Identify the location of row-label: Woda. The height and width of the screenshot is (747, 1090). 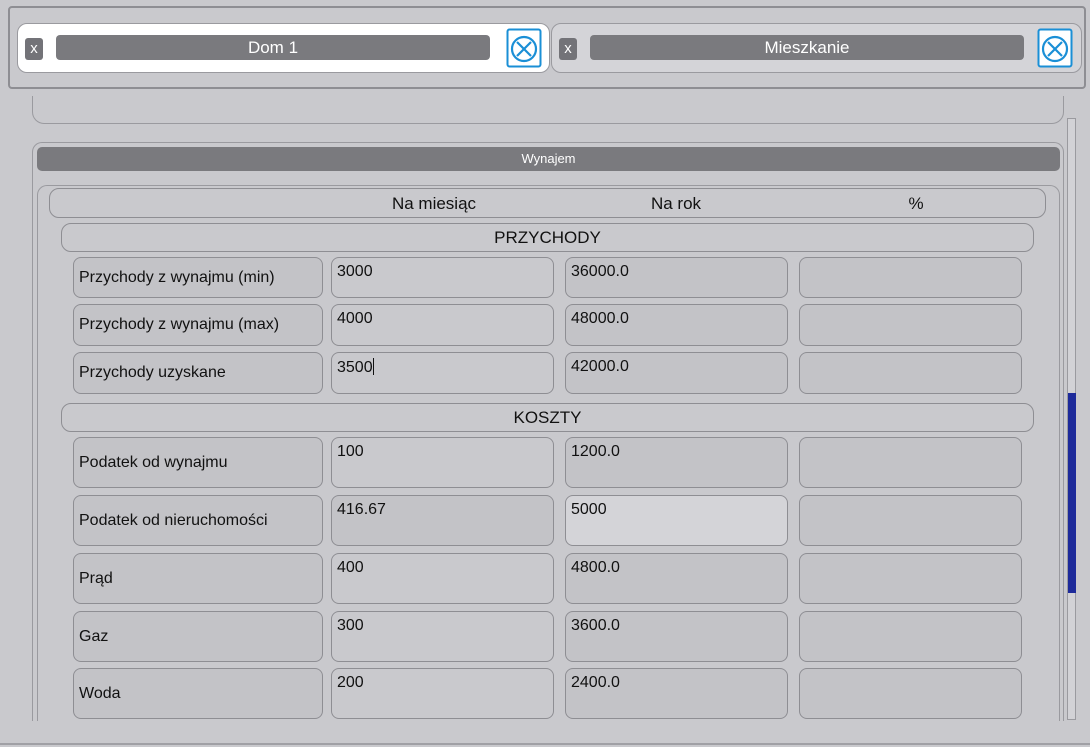
(198, 693).